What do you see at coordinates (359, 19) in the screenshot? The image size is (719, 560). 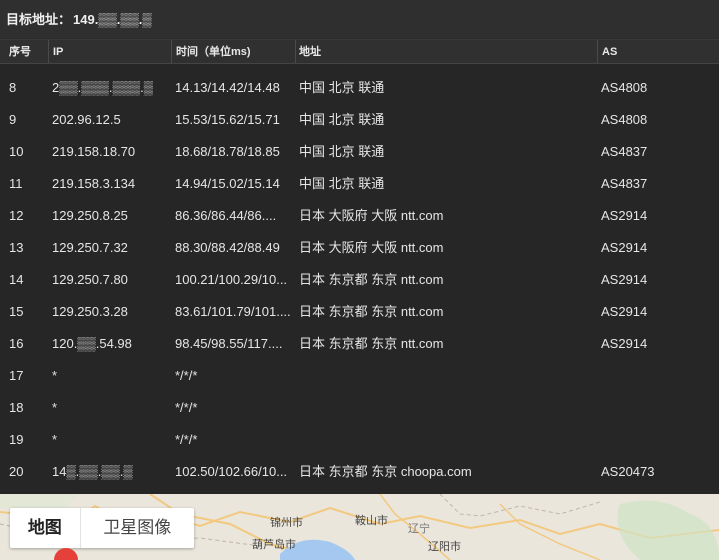 I see `target-address-bar: 目标地址： 149.▒▒.▒▒.▒` at bounding box center [359, 19].